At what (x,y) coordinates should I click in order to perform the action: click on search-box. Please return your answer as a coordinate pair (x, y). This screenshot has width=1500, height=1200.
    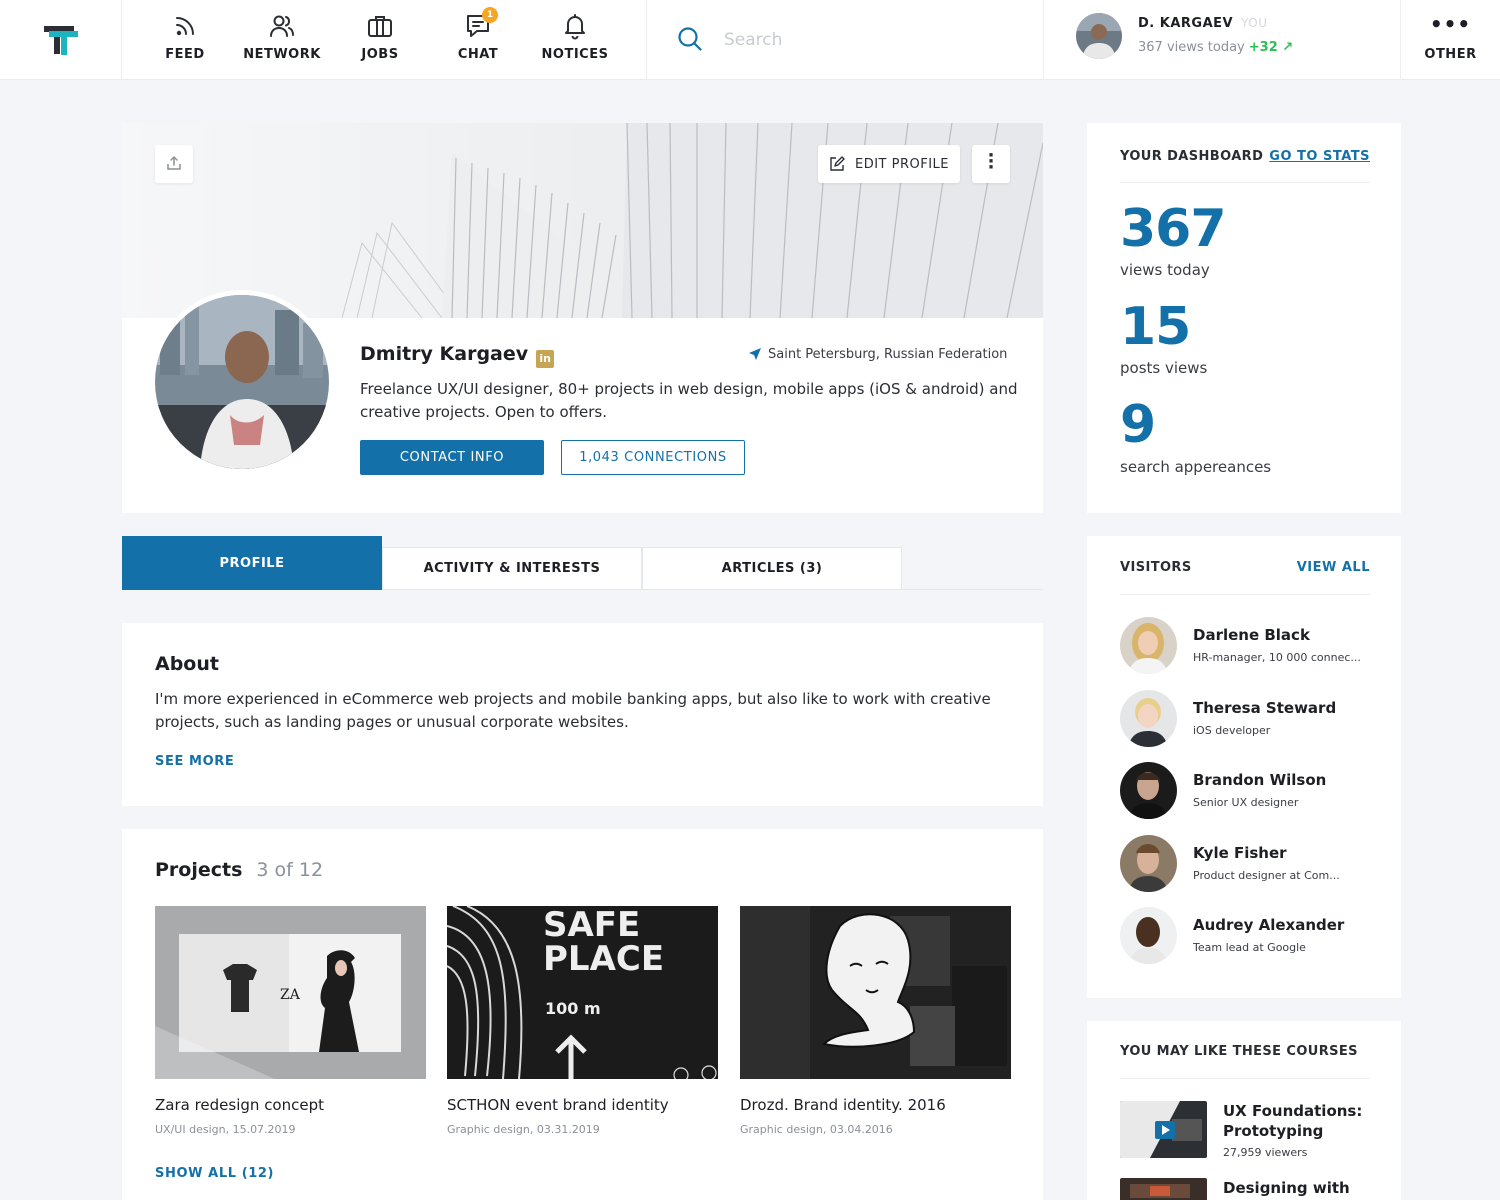
    Looking at the image, I should click on (841, 40).